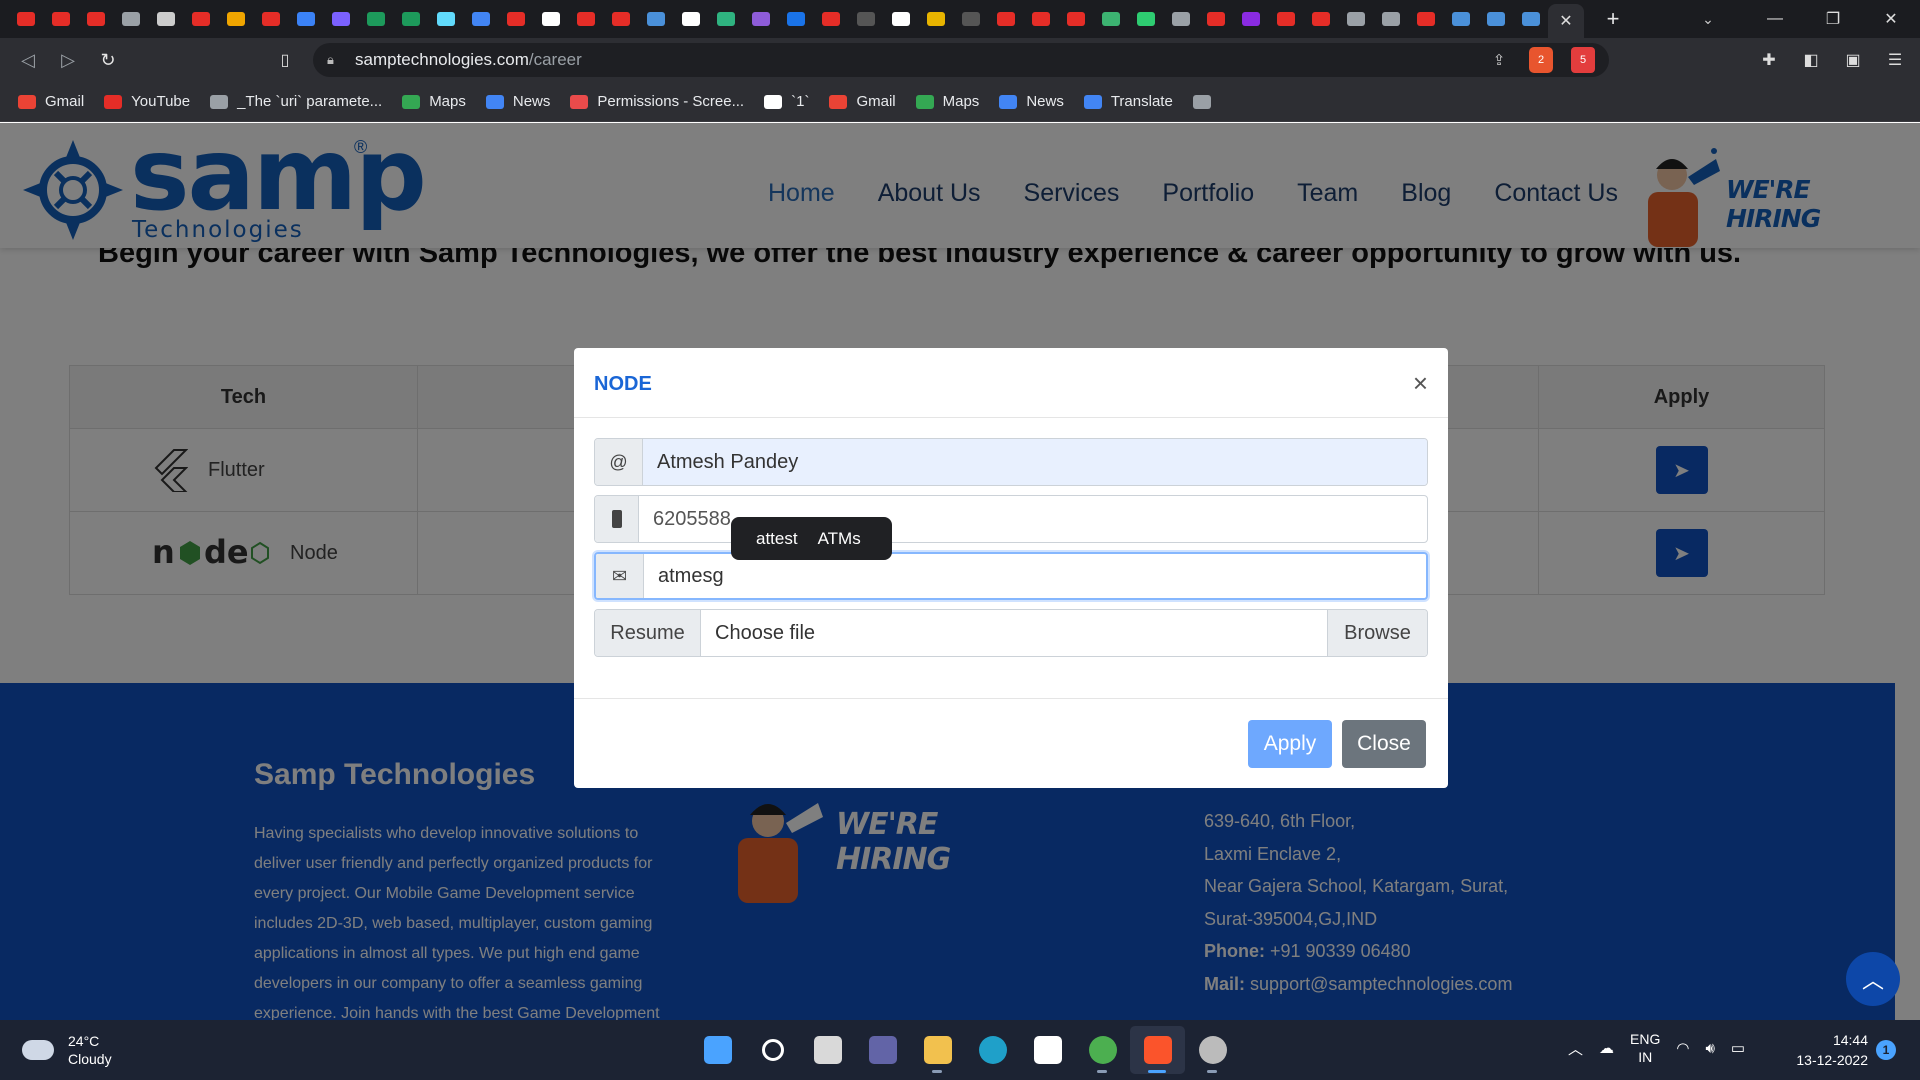 This screenshot has height=1080, width=1920. Describe the element at coordinates (68, 60) in the screenshot. I see `forward-icon: ▷` at that location.